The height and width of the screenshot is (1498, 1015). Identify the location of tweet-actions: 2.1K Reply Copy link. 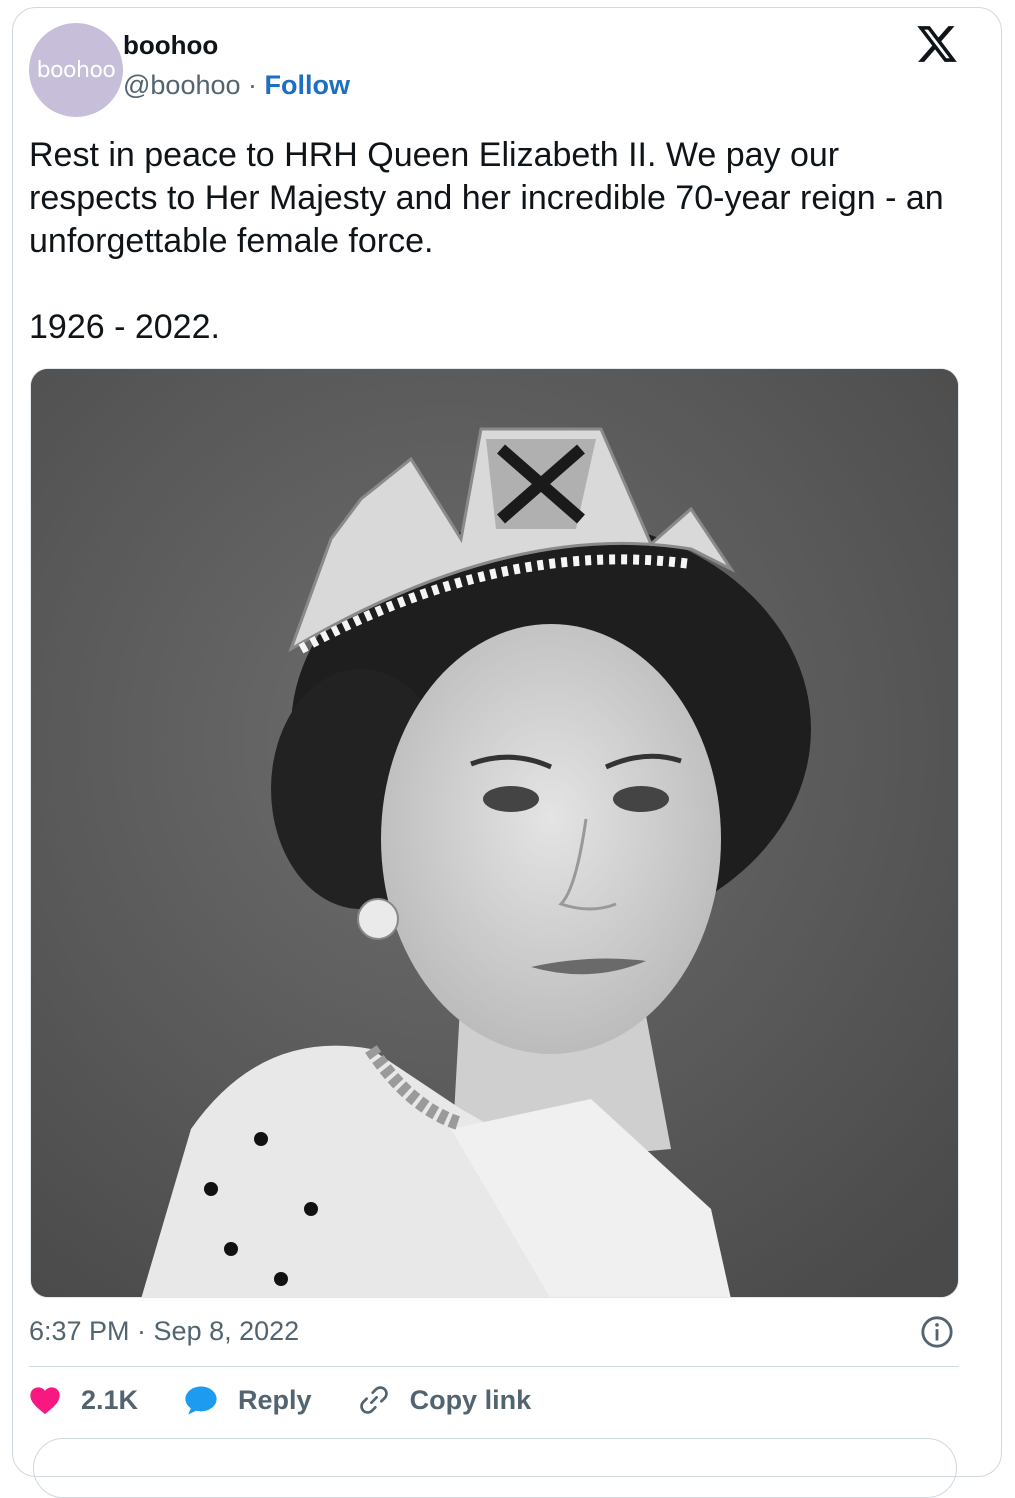
(303, 1400).